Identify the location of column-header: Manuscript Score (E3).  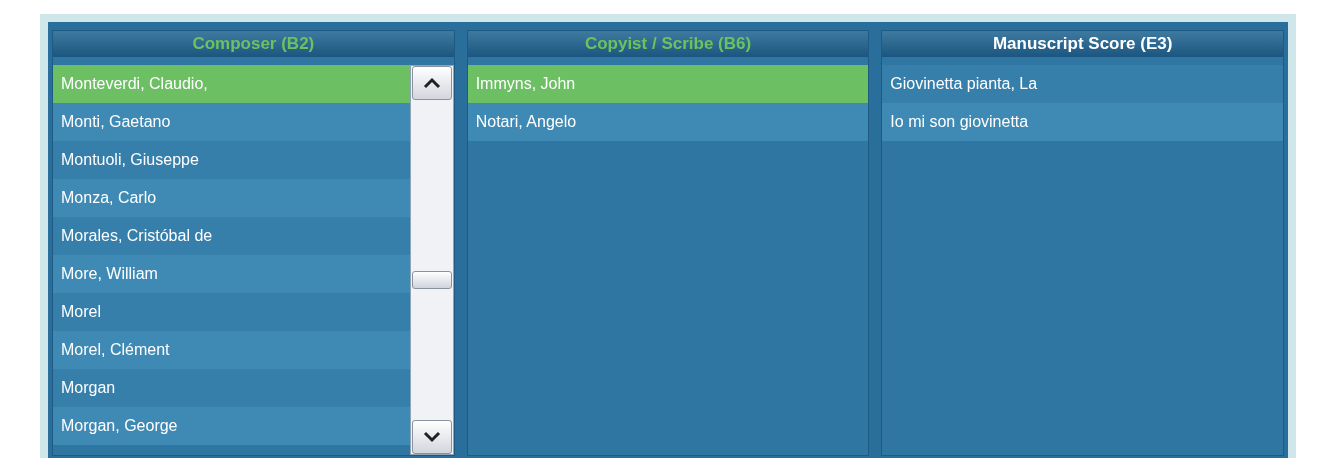
(1082, 44).